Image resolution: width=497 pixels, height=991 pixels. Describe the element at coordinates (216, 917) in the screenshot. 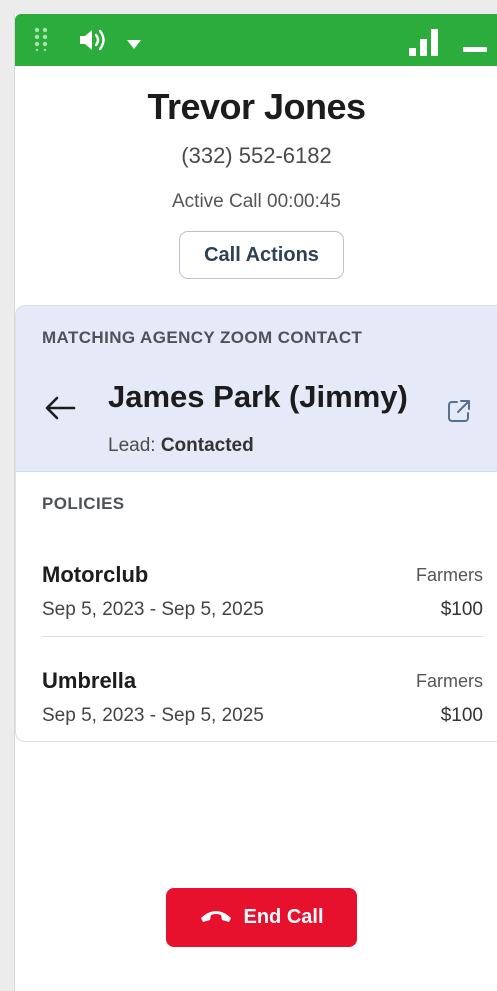

I see `phone-hangup-icon` at that location.